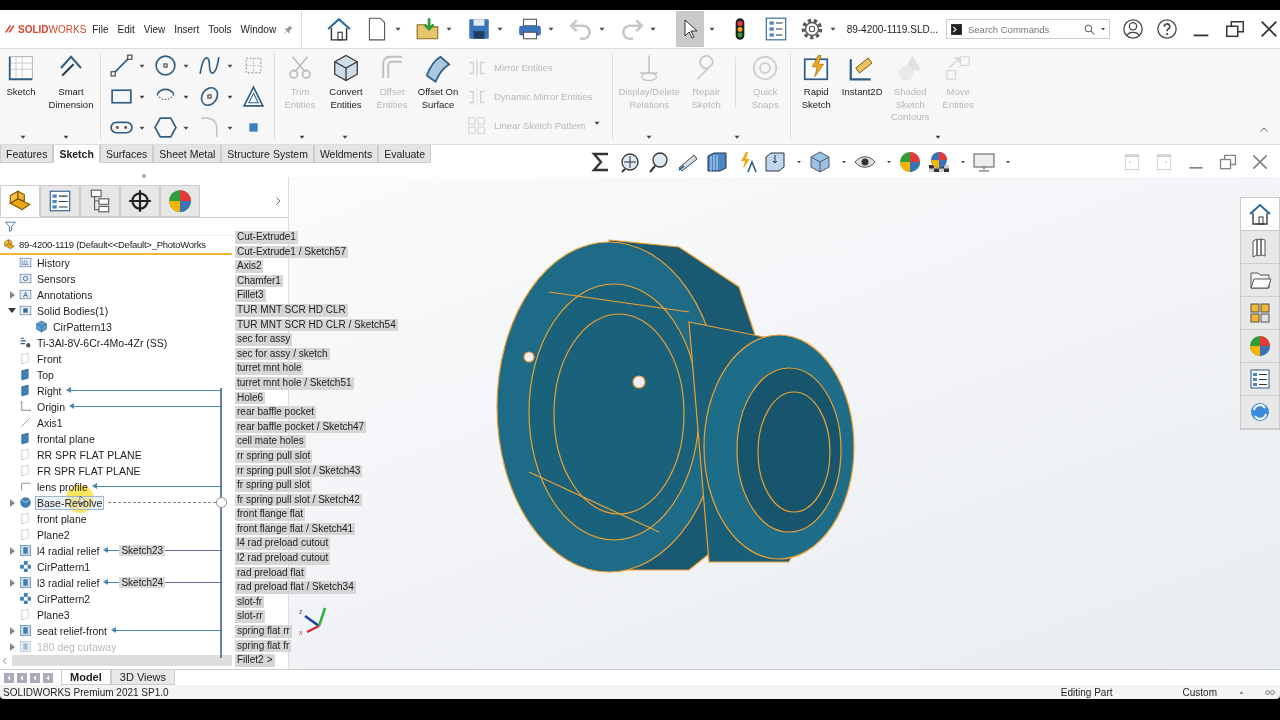 This screenshot has height=720, width=1280. Describe the element at coordinates (249, 266) in the screenshot. I see `dependent-feature: Axis2` at that location.